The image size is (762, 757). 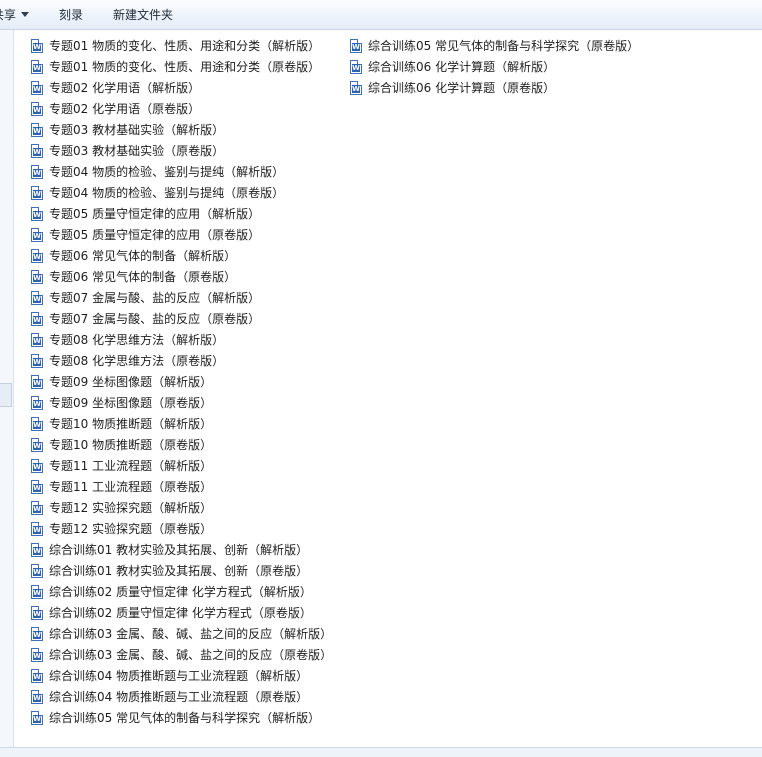 What do you see at coordinates (131, 445) in the screenshot?
I see `file-name: 专题10 物质推断题（原卷版）` at bounding box center [131, 445].